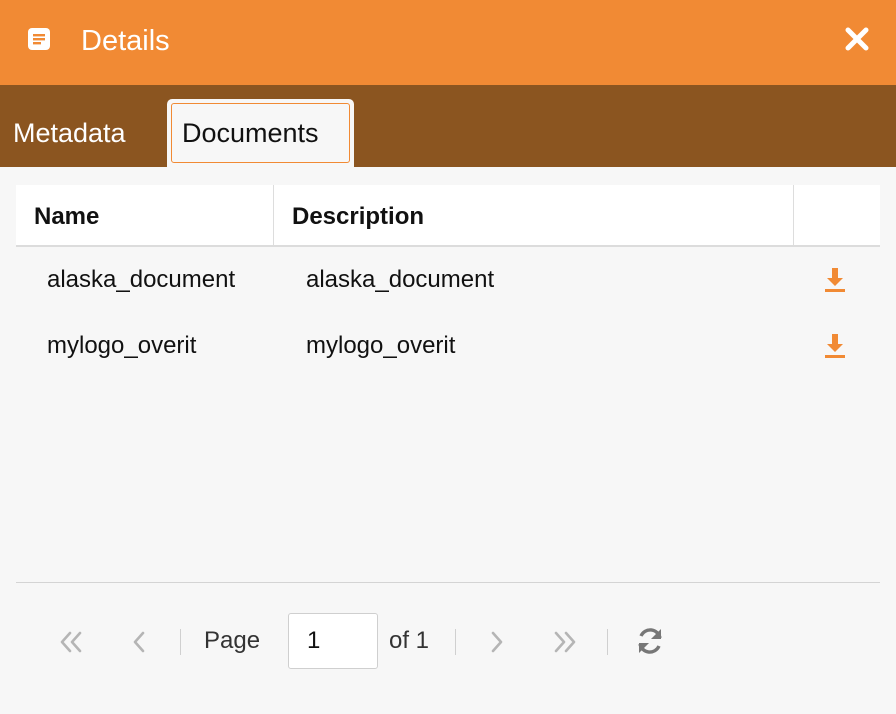 Image resolution: width=896 pixels, height=714 pixels. I want to click on grid-header: Name Description, so click(448, 216).